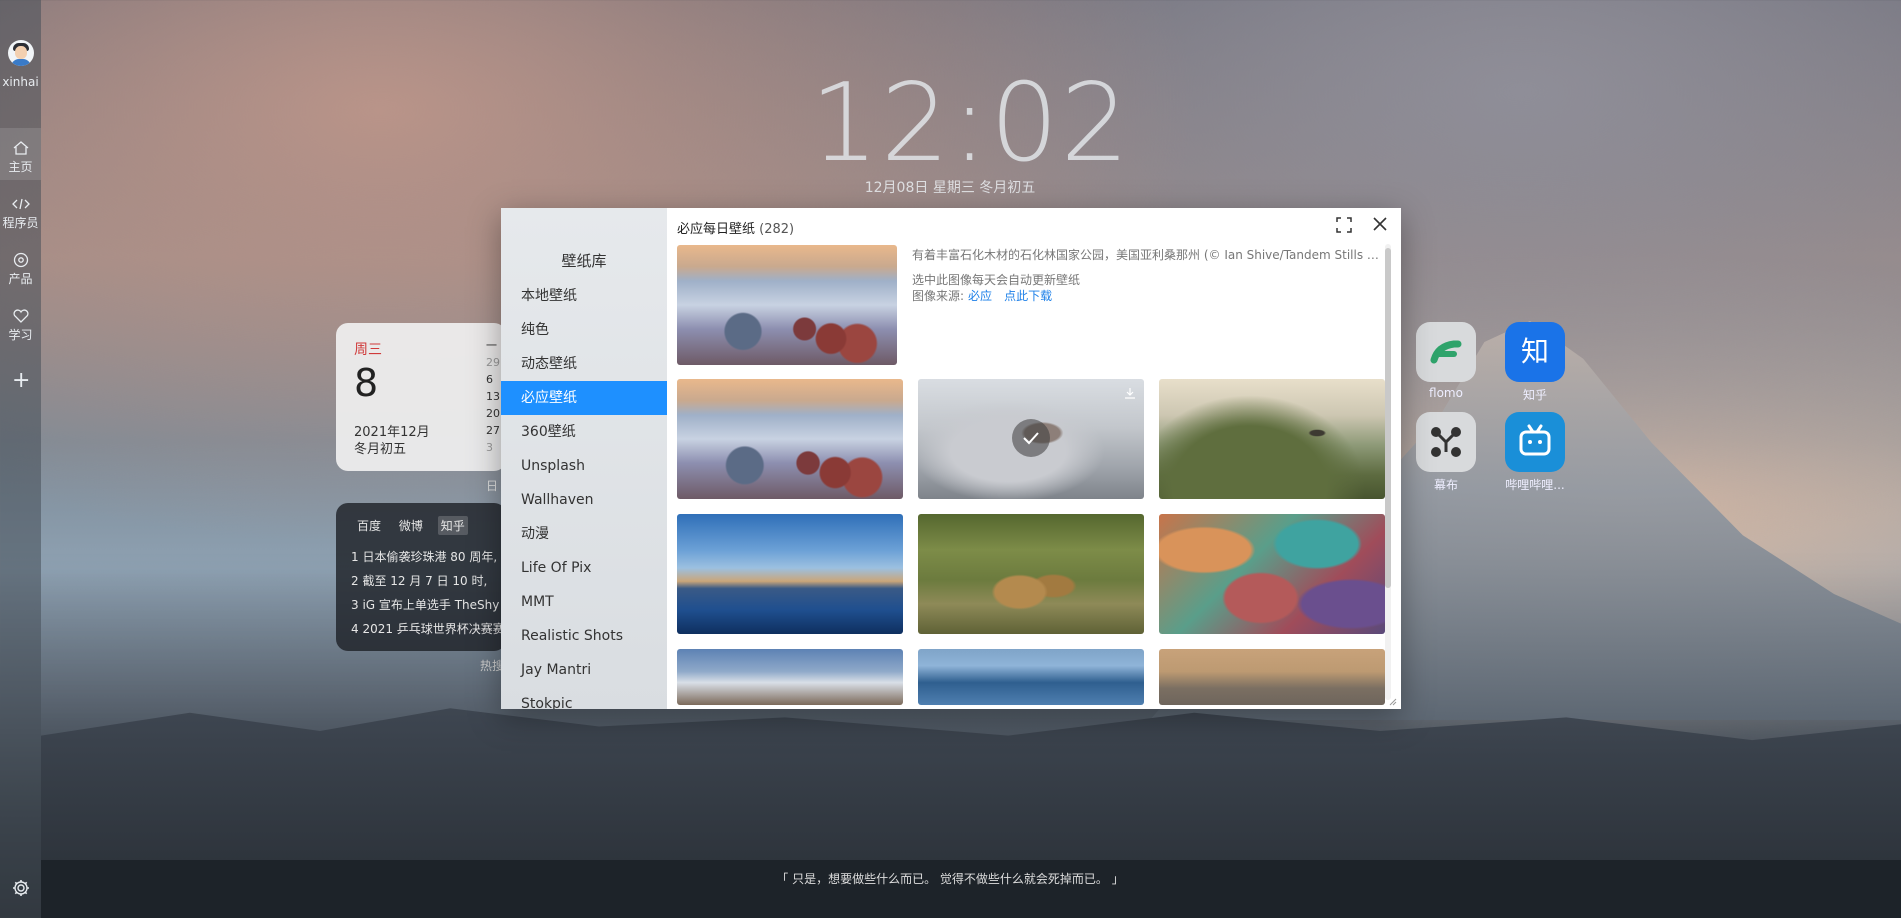 Image resolution: width=1901 pixels, height=918 pixels. I want to click on nav-item-home: 主页, so click(20, 154).